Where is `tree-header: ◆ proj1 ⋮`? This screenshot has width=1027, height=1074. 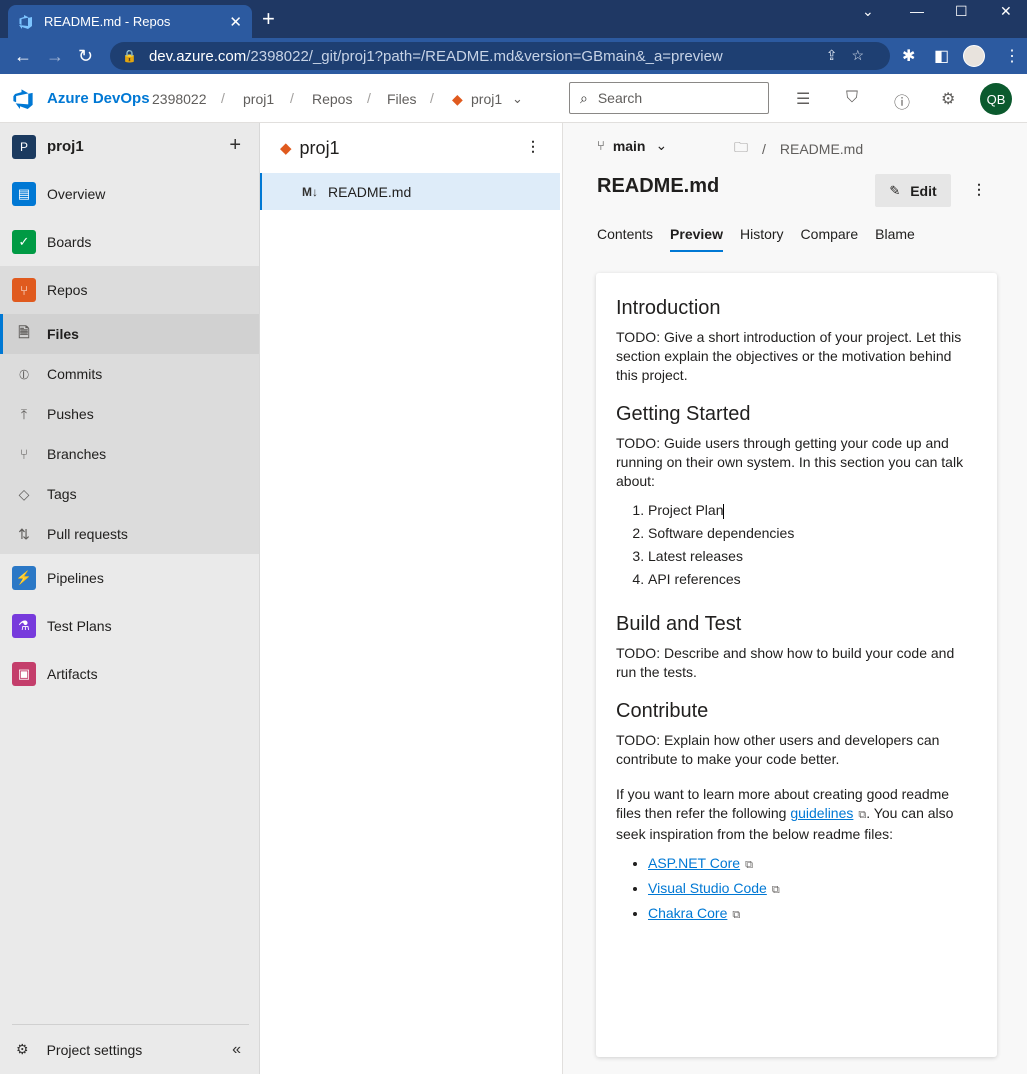
tree-header: ◆ proj1 ⋮ is located at coordinates (411, 148).